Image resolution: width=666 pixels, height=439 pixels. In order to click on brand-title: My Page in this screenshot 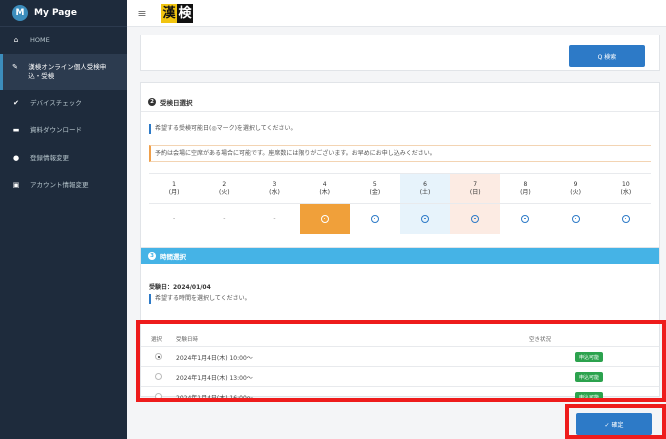, I will do `click(55, 13)`.